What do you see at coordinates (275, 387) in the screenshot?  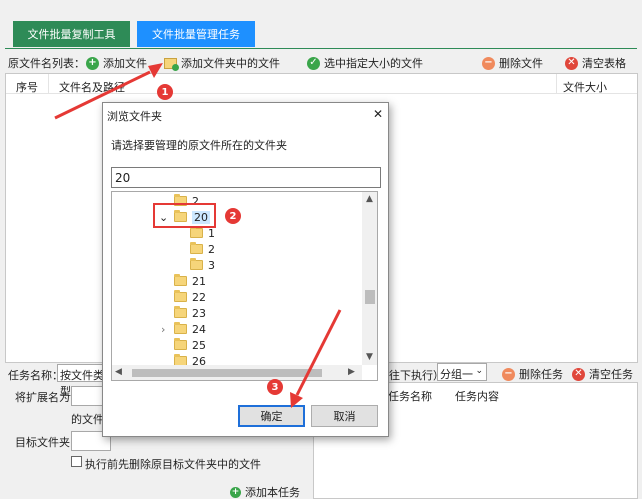 I see `step-marker-3: 3` at bounding box center [275, 387].